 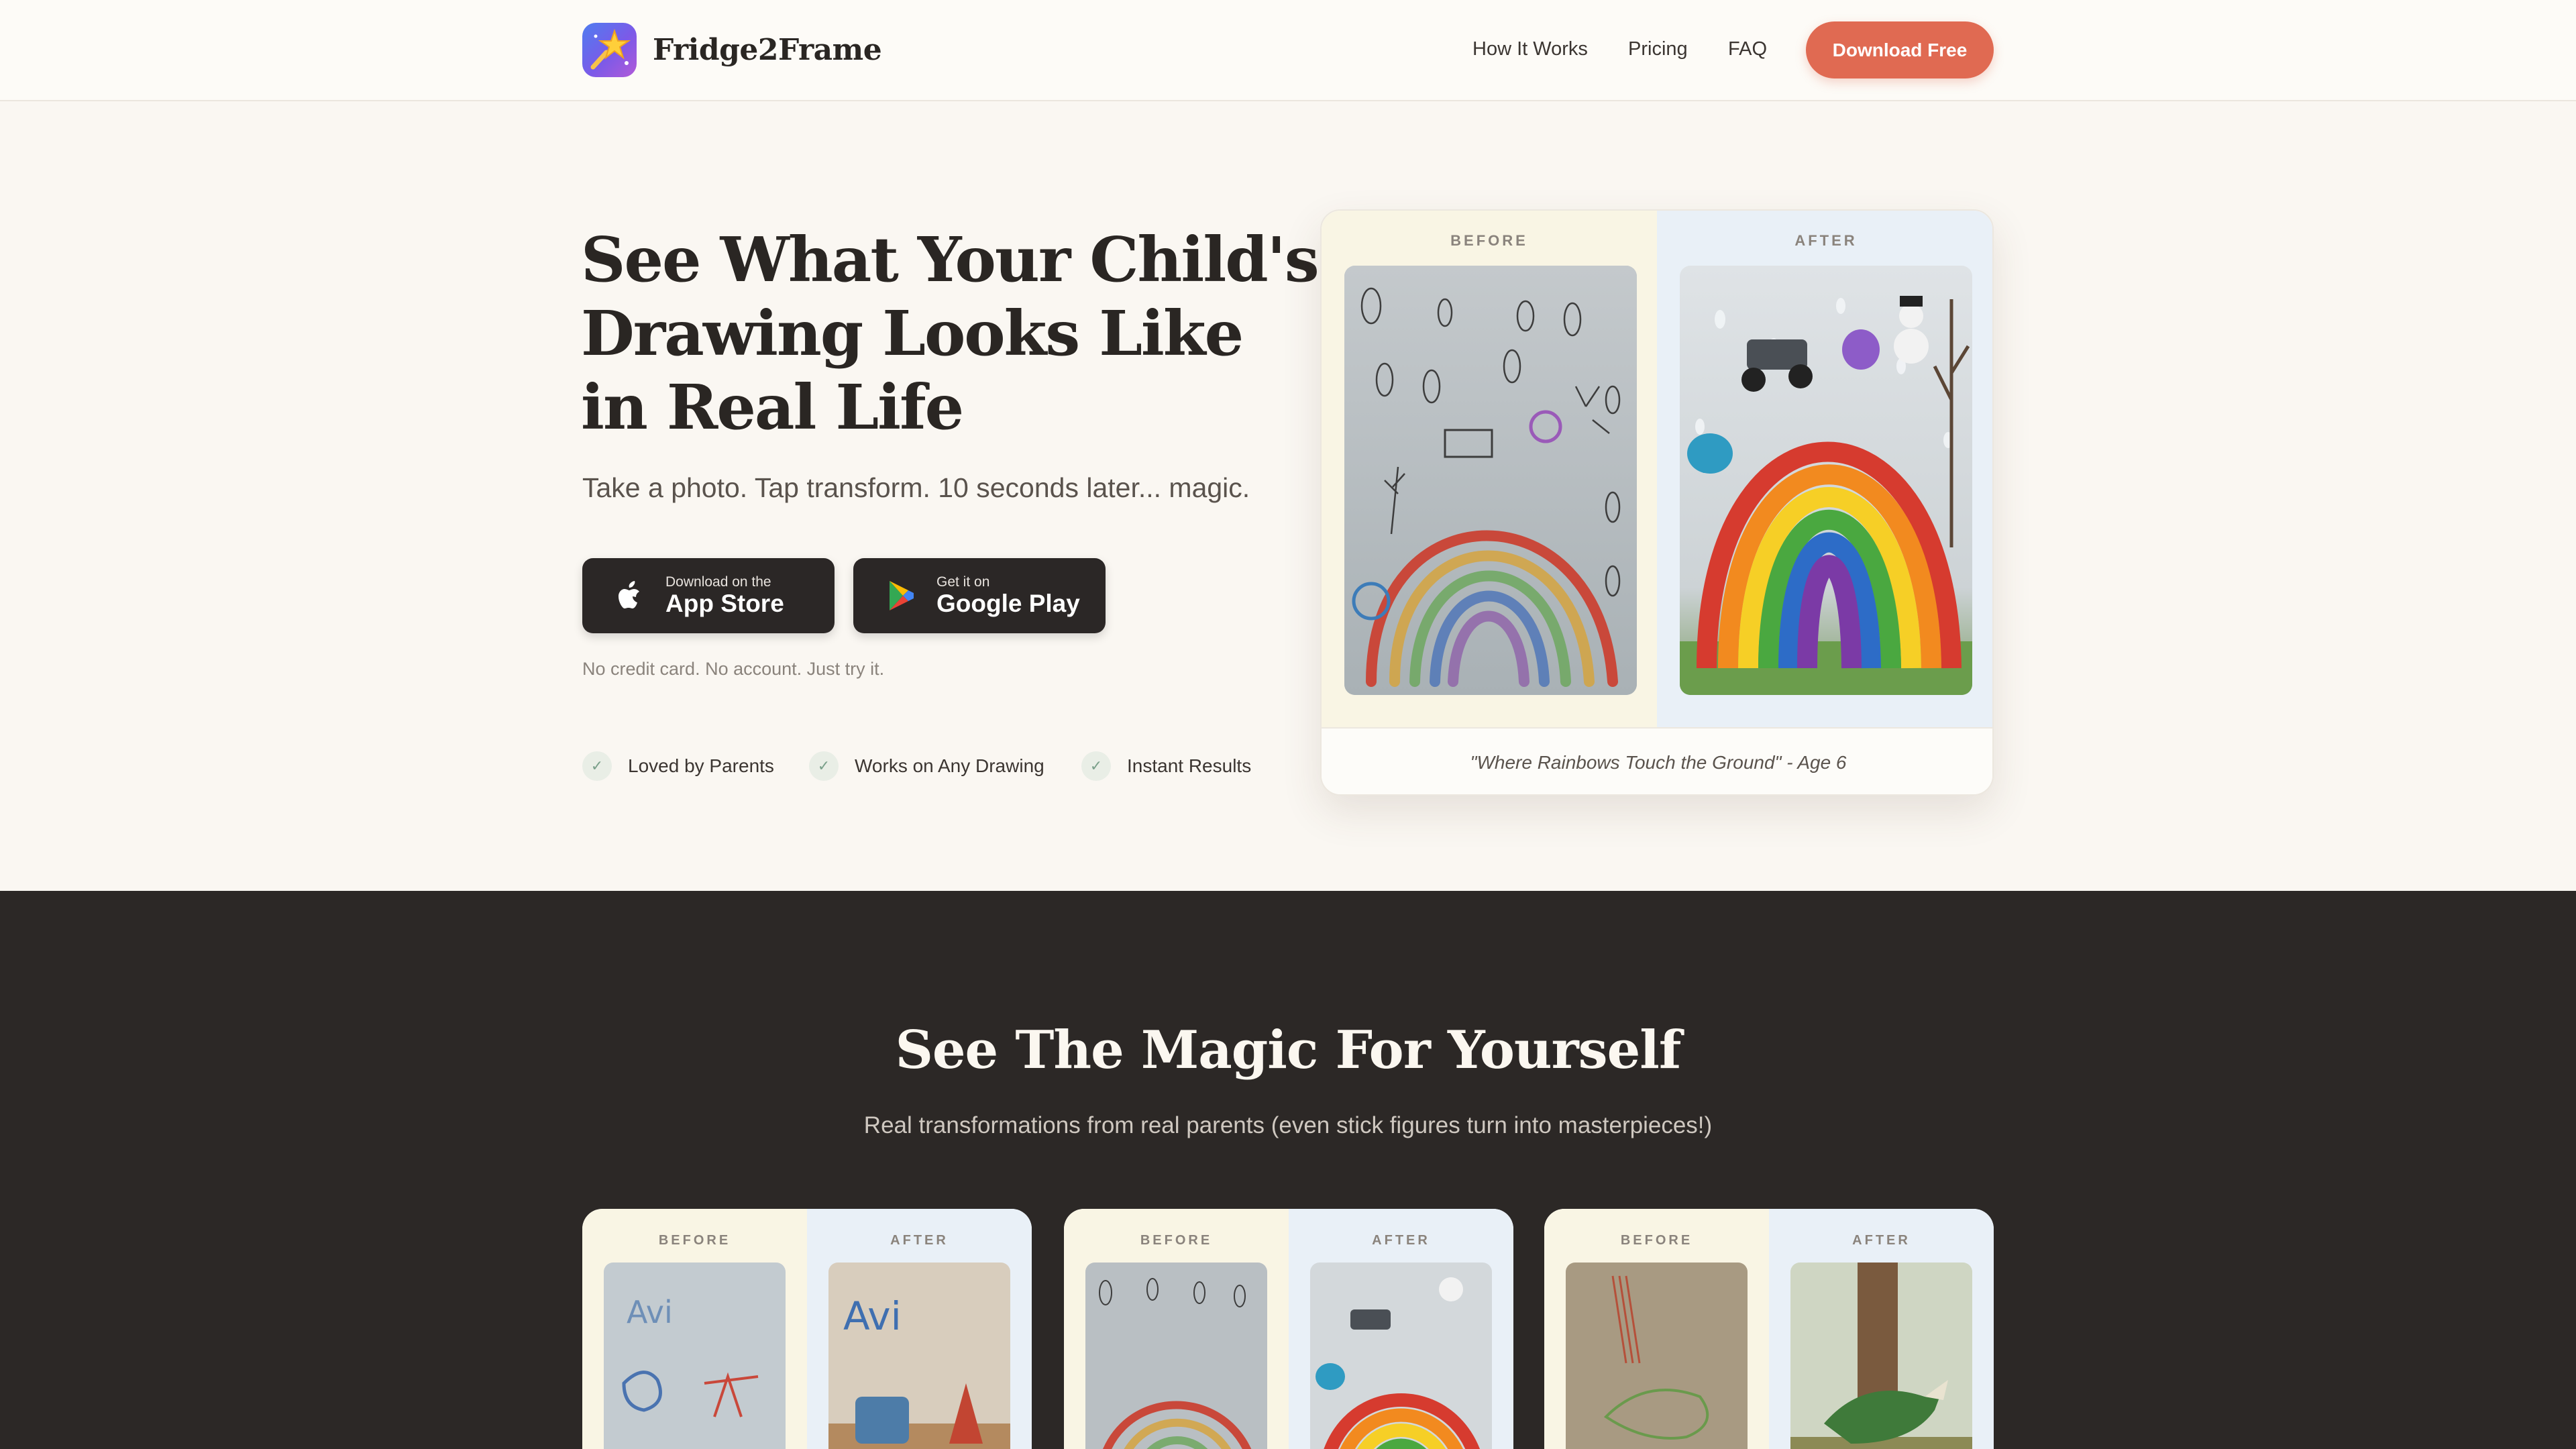 I want to click on card-after-panel: AFTER Avi, so click(x=919, y=1329).